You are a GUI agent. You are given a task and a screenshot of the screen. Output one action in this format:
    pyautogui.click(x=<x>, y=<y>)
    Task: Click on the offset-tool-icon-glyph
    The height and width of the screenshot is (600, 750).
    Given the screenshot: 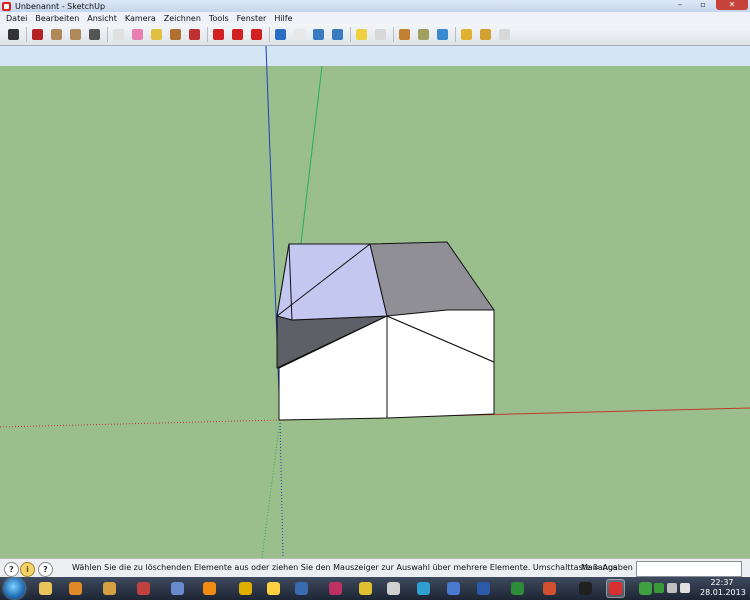 What is the action you would take?
    pyautogui.click(x=256, y=34)
    